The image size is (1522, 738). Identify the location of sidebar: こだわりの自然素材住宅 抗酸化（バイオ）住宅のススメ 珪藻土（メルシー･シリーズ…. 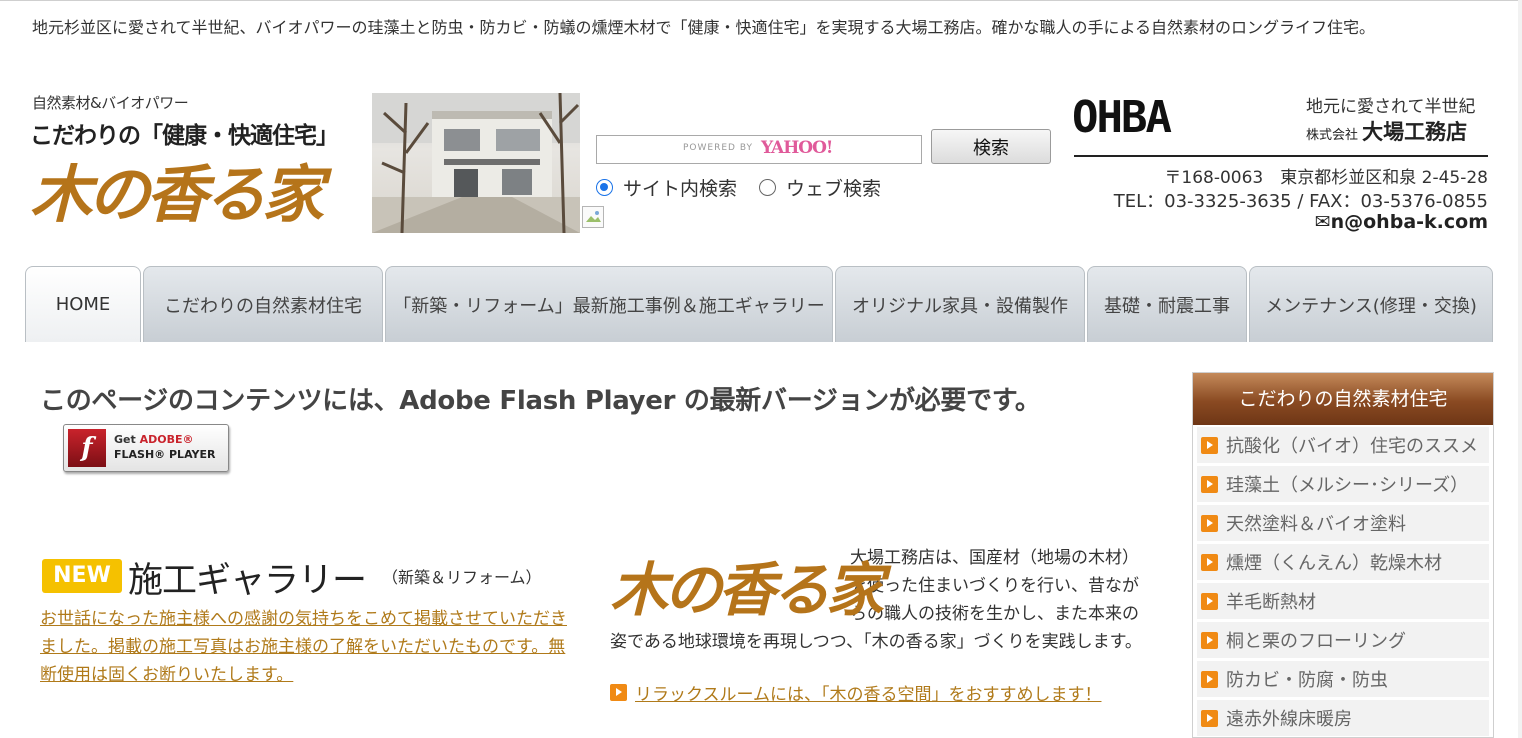
(1343, 555).